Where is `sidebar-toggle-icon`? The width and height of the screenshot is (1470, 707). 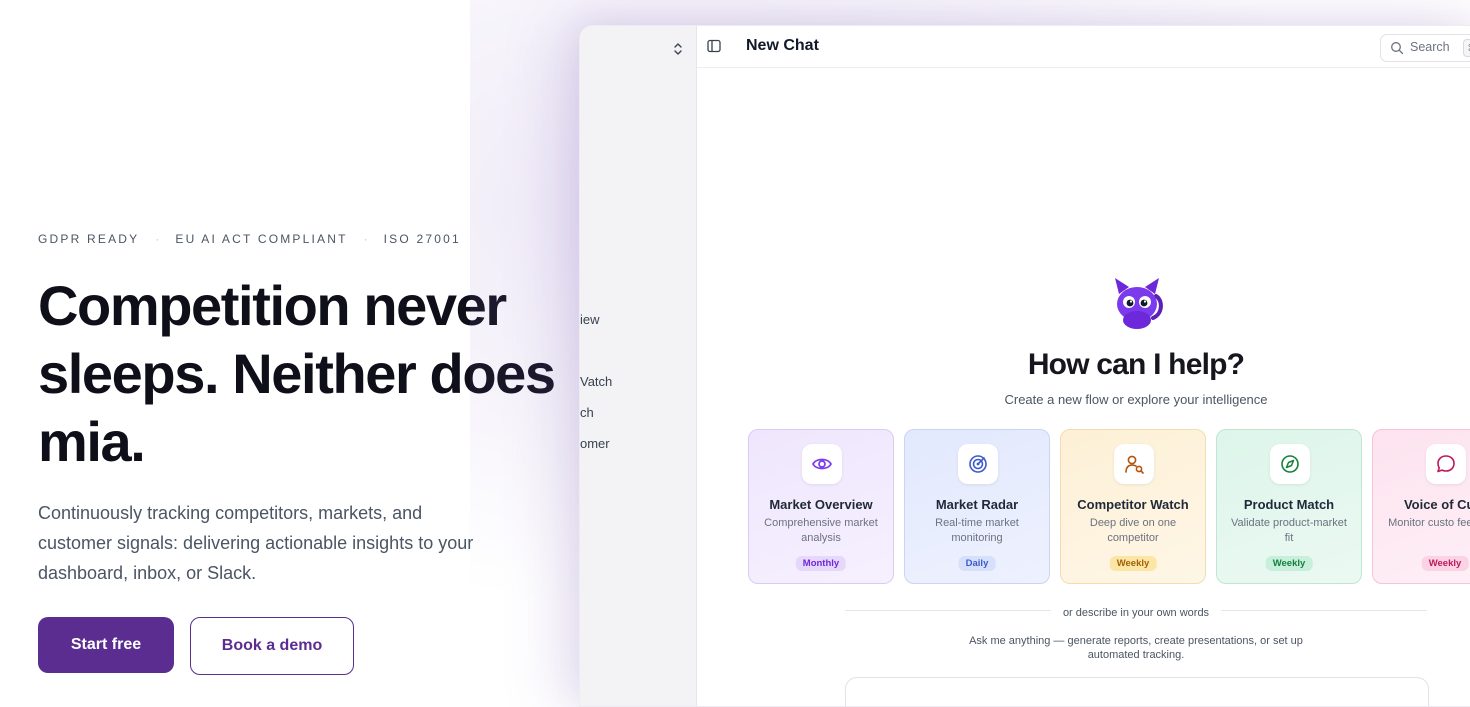 sidebar-toggle-icon is located at coordinates (714, 46).